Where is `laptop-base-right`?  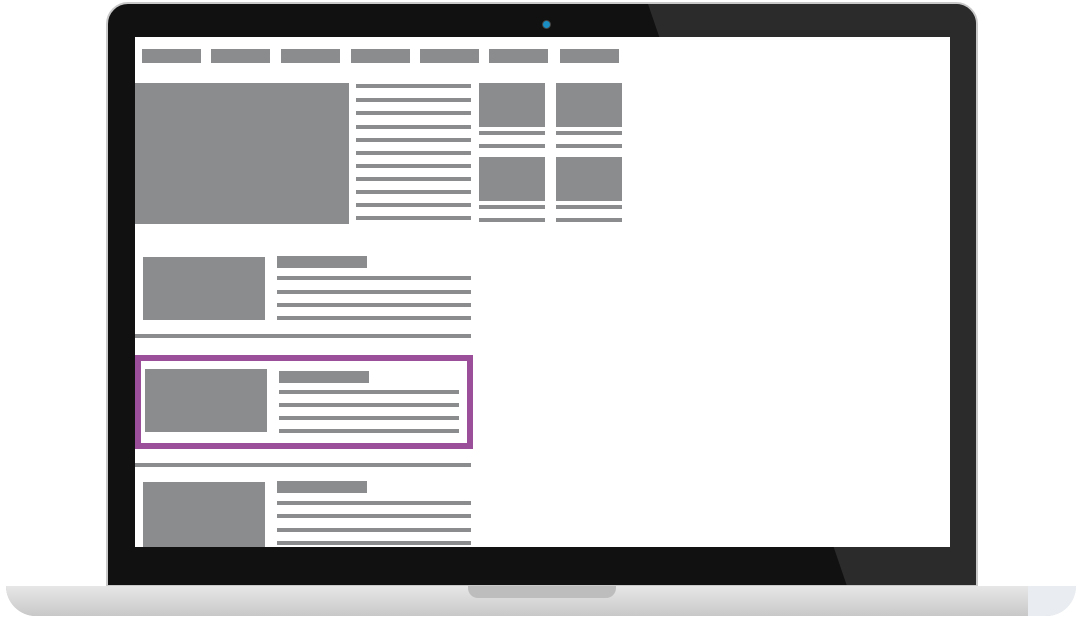 laptop-base-right is located at coordinates (1052, 601).